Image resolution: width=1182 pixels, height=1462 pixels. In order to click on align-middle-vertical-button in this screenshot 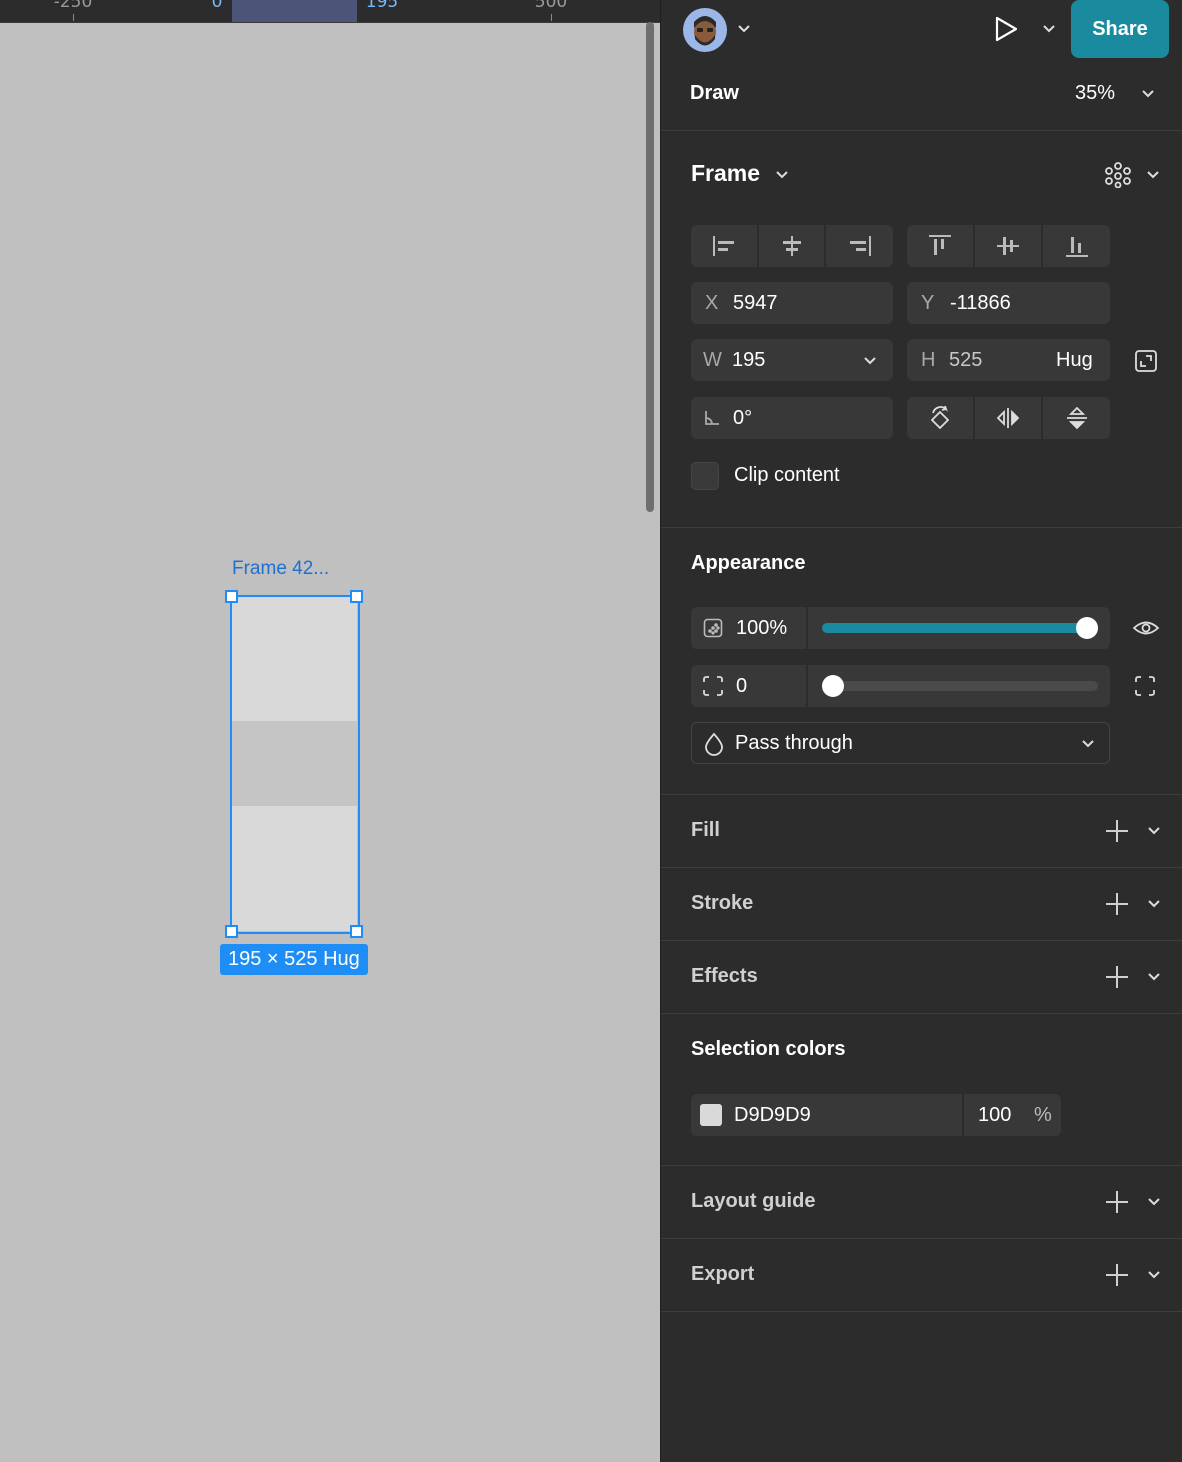, I will do `click(1009, 246)`.